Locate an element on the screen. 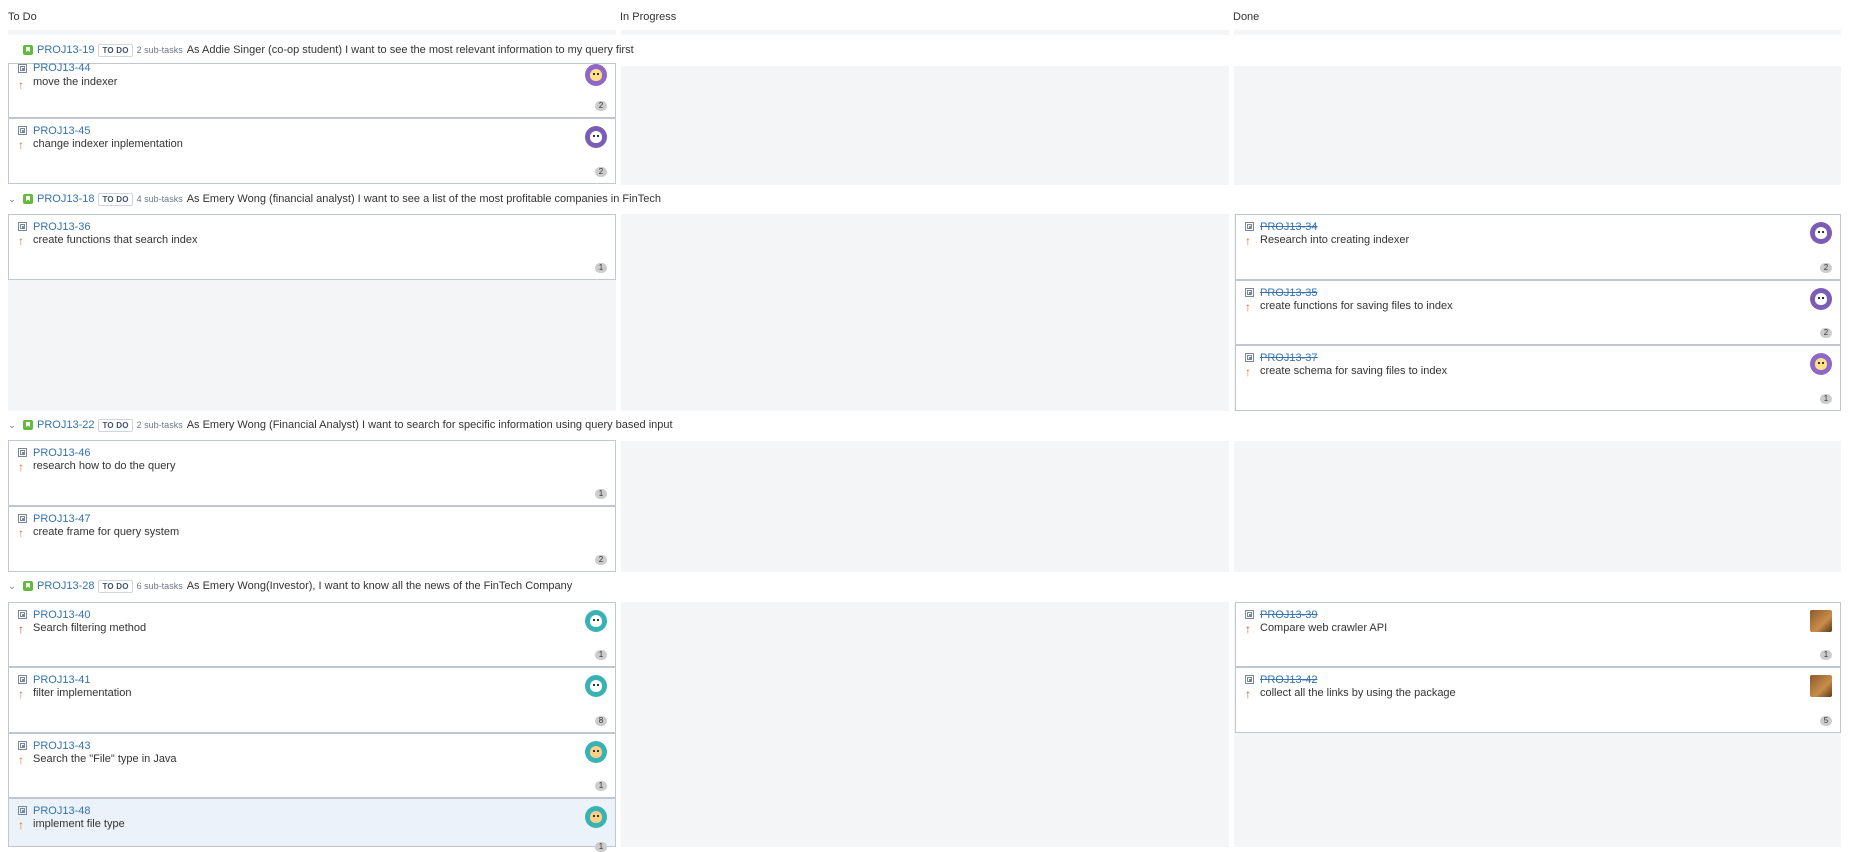 The width and height of the screenshot is (1850, 852). issue-summary: Compare web crawler API is located at coordinates (1324, 628).